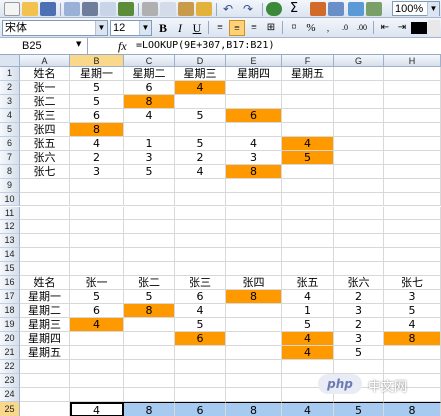 The image size is (441, 416). I want to click on table2-value-cell: 8, so click(254, 297).